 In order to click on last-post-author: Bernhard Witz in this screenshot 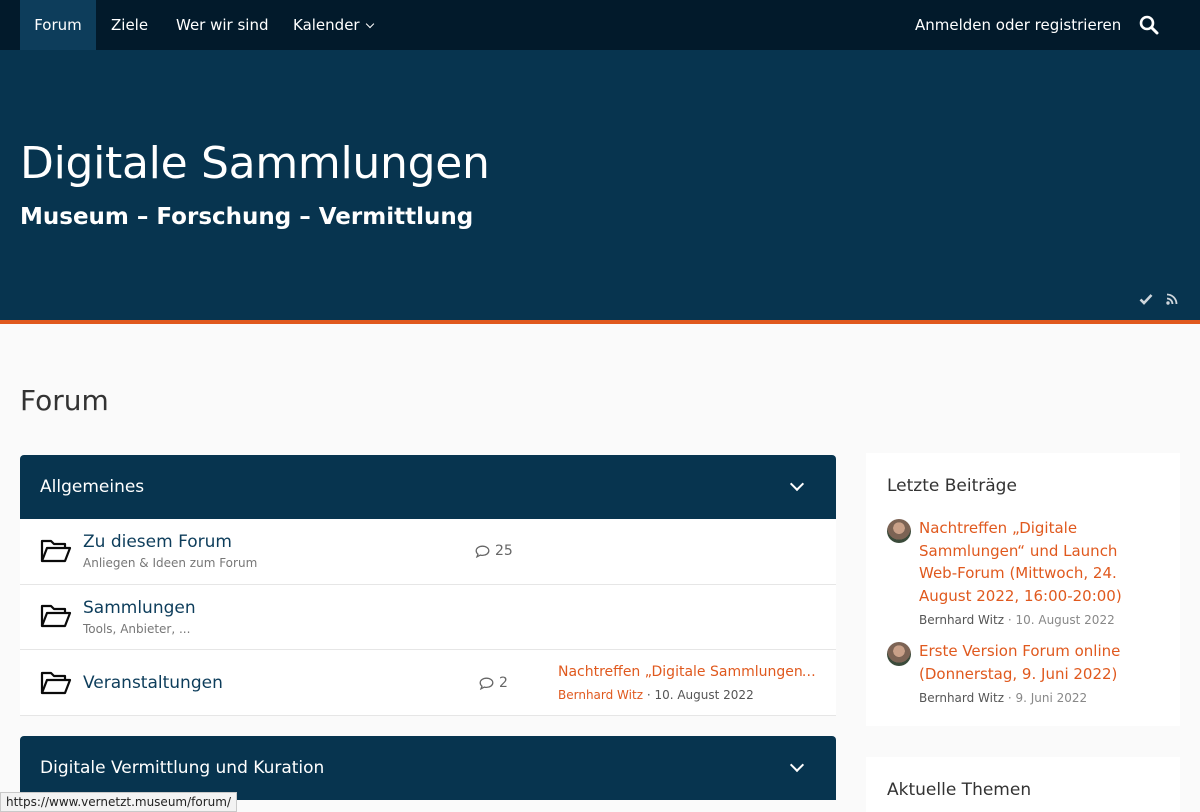, I will do `click(600, 695)`.